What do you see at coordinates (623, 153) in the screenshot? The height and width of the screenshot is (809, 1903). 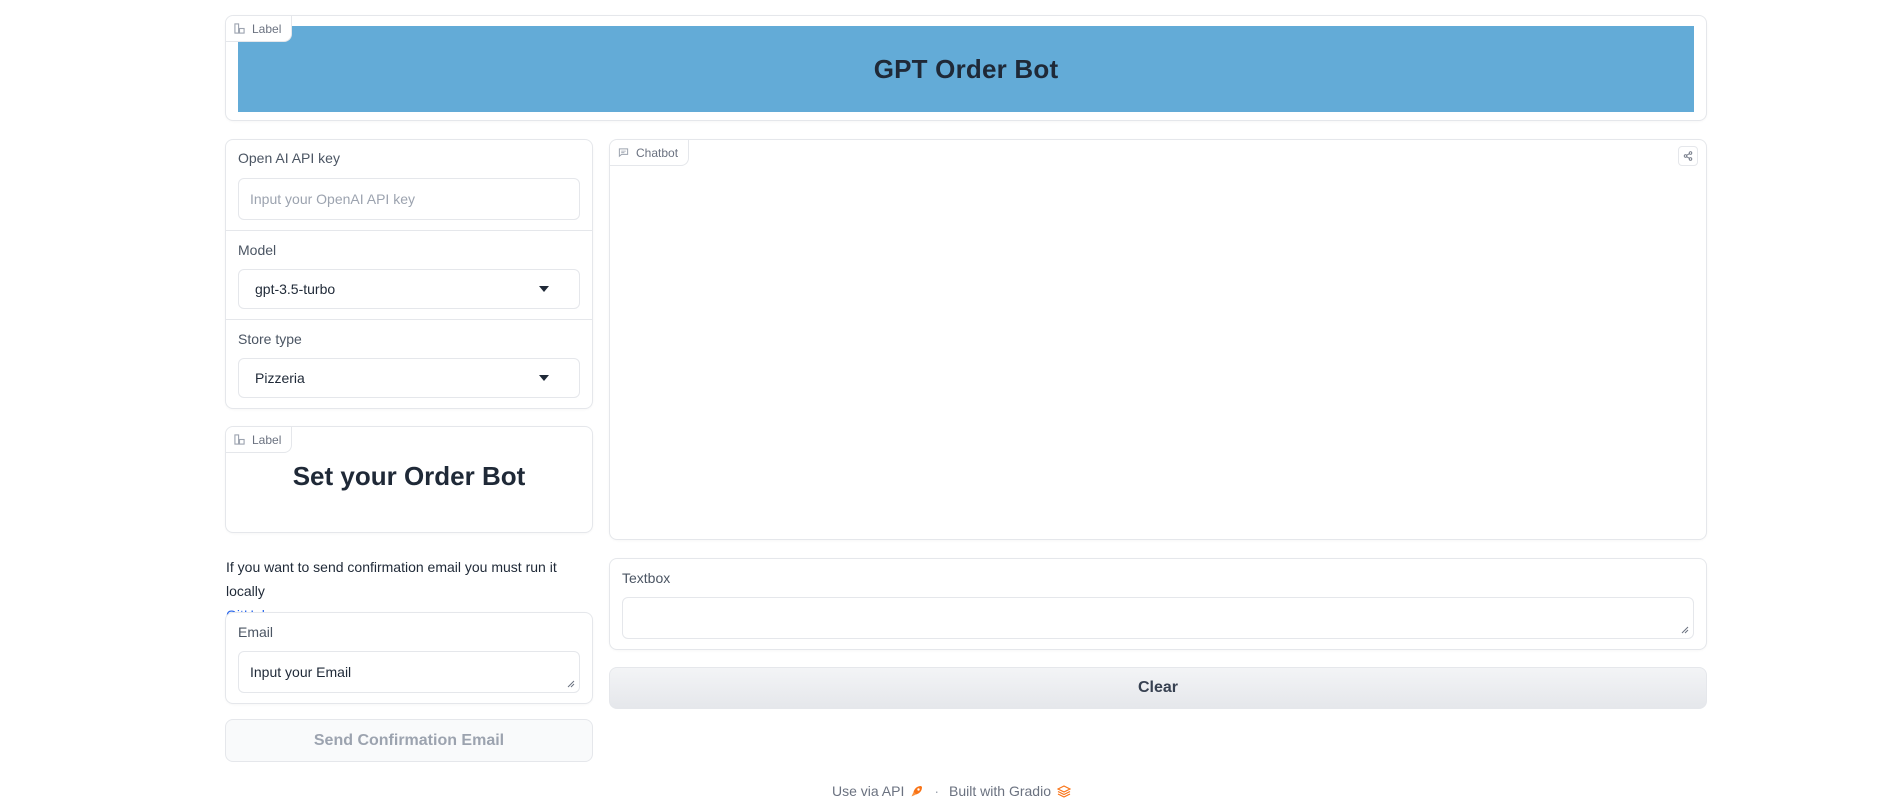 I see `chat-icon` at bounding box center [623, 153].